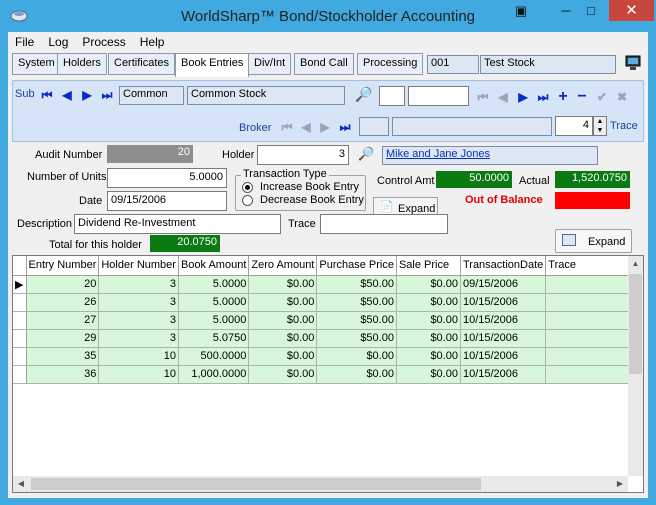 The width and height of the screenshot is (656, 505). Describe the element at coordinates (167, 178) in the screenshot. I see `units-input: 5.0000` at that location.